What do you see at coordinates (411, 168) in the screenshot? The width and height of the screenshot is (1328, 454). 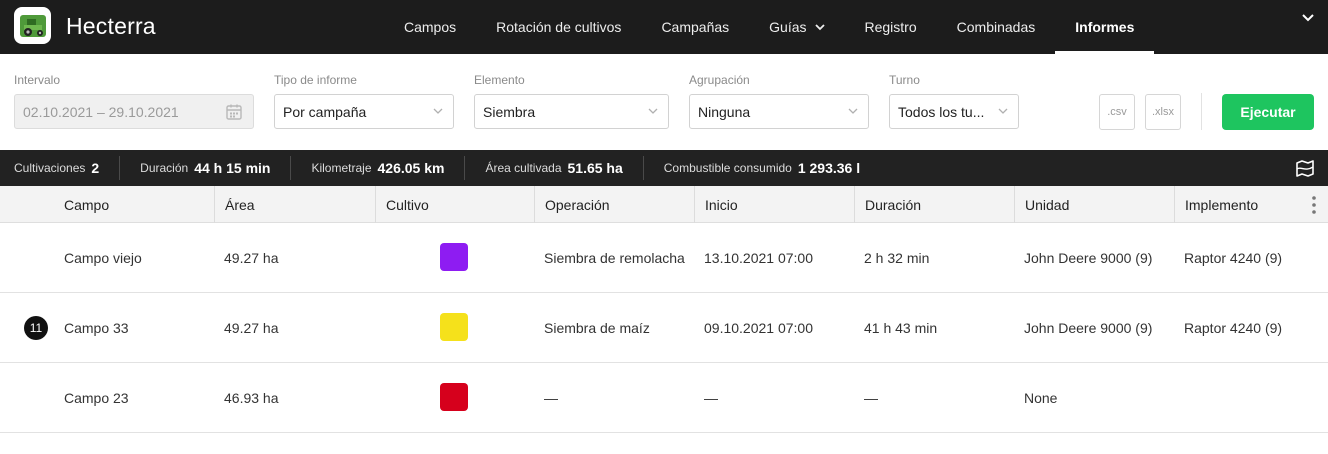 I see `summary-value: 426.05 km` at bounding box center [411, 168].